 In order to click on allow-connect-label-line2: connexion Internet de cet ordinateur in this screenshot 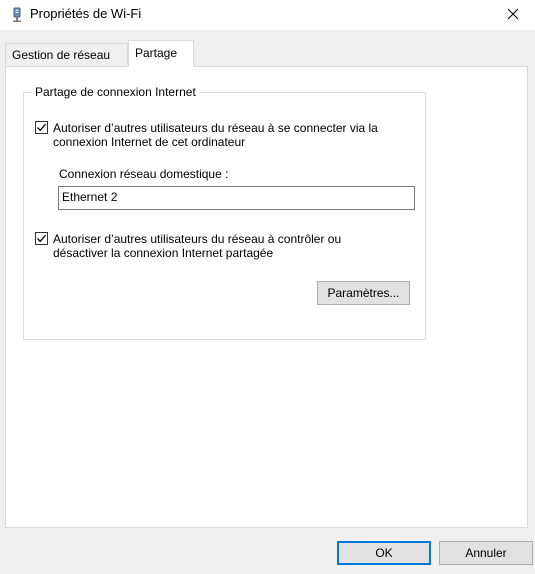, I will do `click(149, 142)`.